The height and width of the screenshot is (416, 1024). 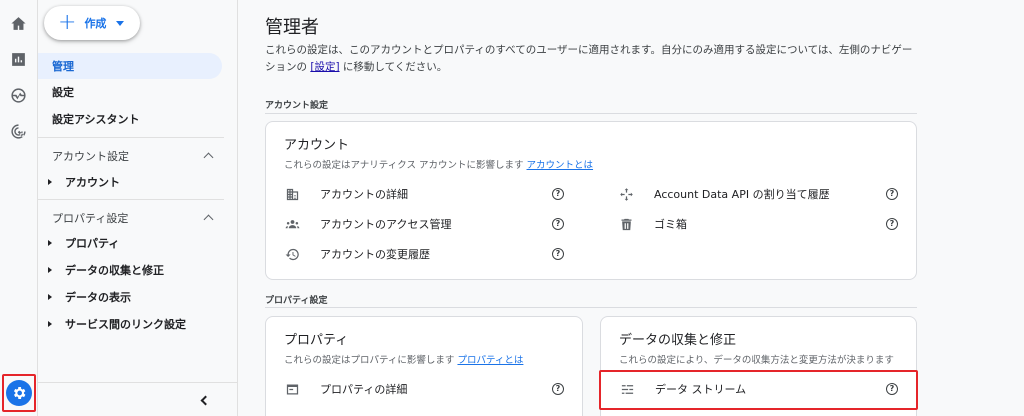 I want to click on settings-link: [設定], so click(x=324, y=67).